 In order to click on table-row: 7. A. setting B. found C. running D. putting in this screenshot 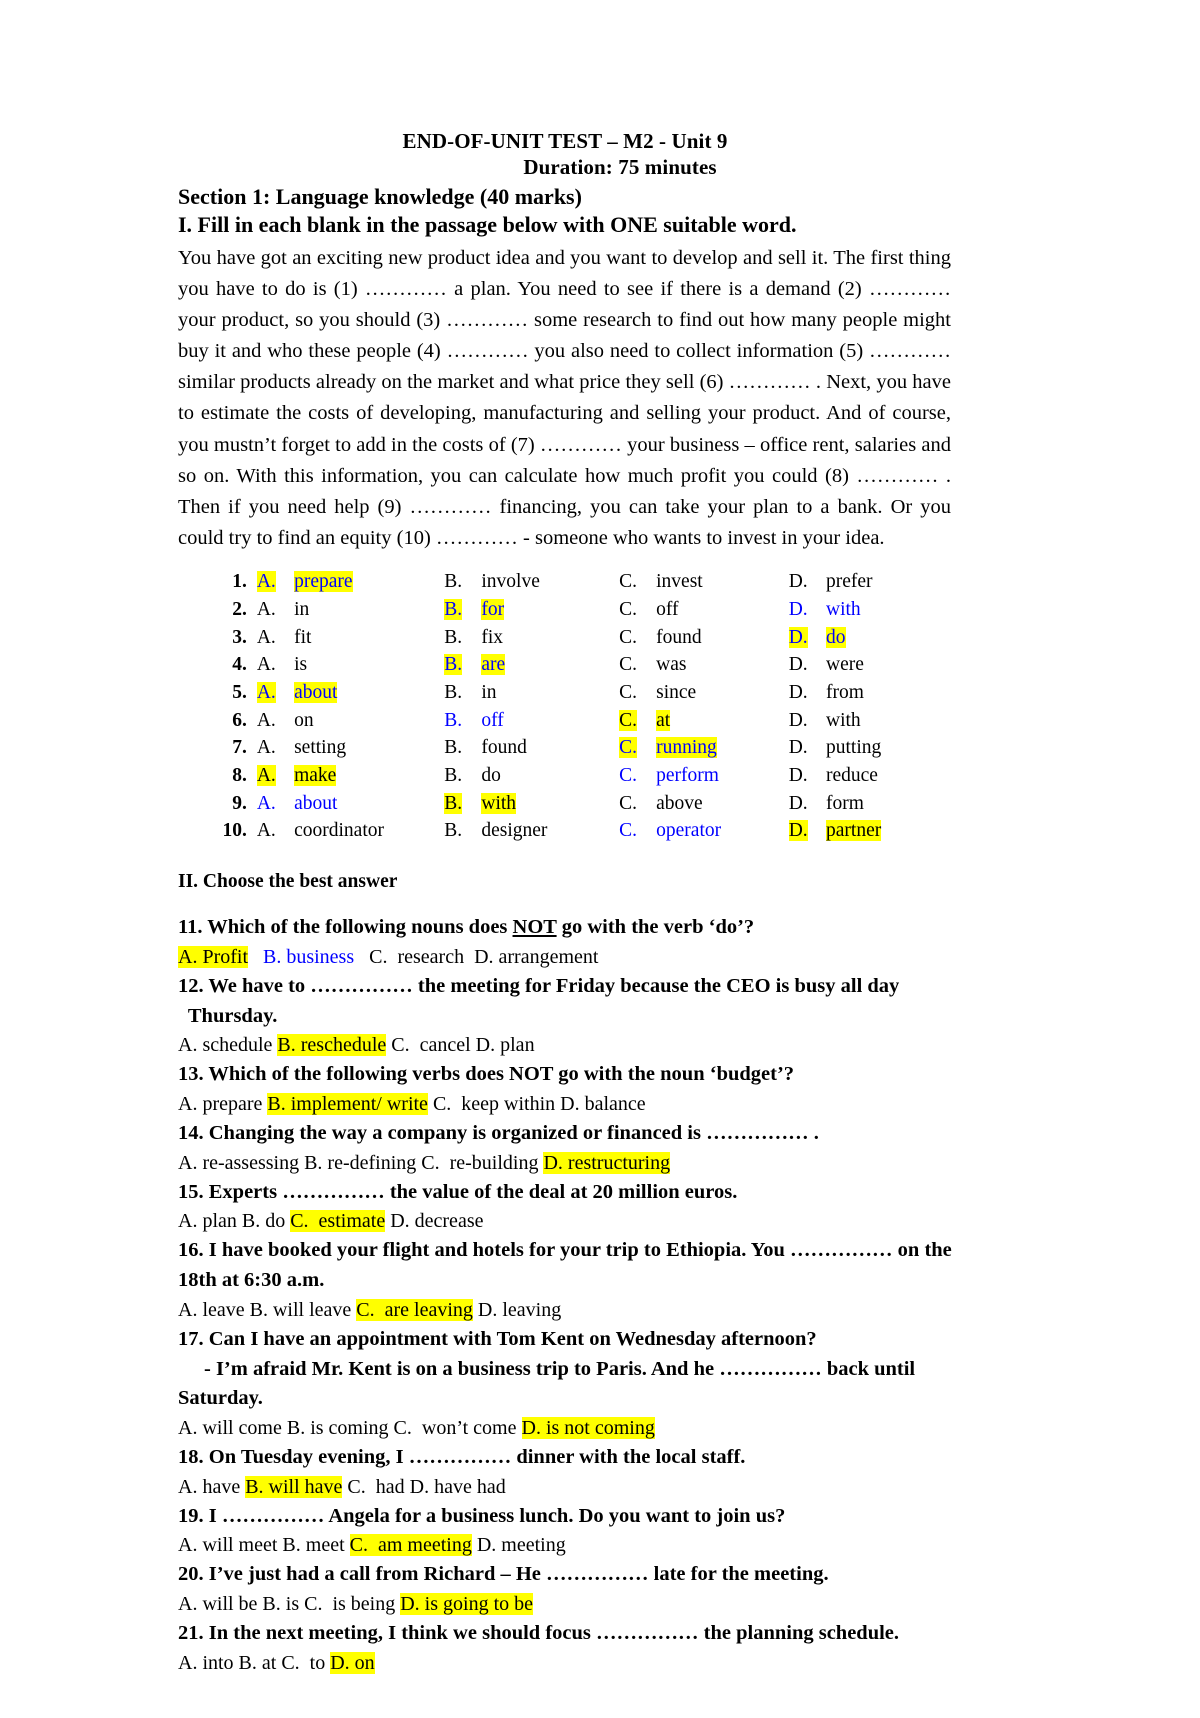, I will do `click(580, 748)`.